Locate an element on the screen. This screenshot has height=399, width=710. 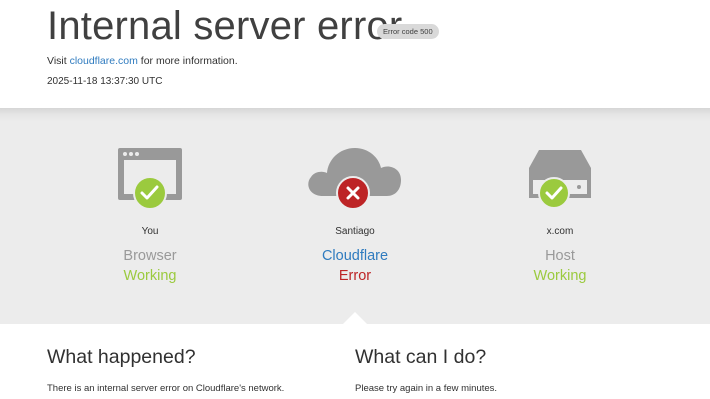
what-happened-heading: What happened? is located at coordinates (121, 357).